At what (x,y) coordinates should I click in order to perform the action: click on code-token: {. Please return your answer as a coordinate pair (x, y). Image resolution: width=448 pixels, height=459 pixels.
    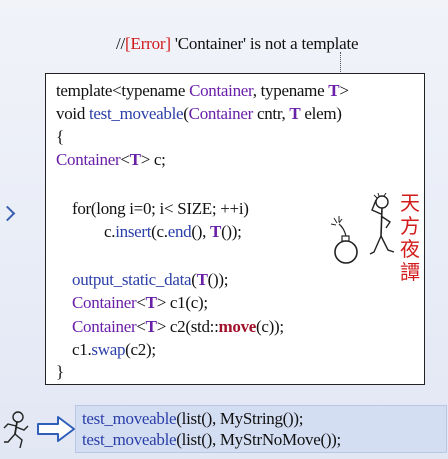
    Looking at the image, I should click on (60, 136).